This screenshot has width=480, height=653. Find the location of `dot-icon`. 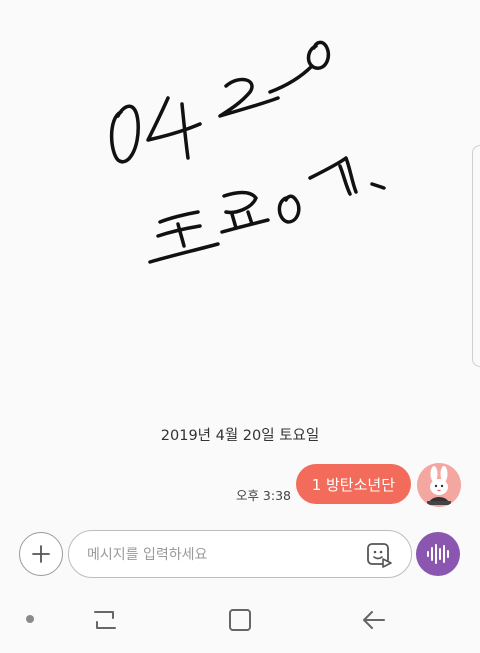

dot-icon is located at coordinates (30, 619).